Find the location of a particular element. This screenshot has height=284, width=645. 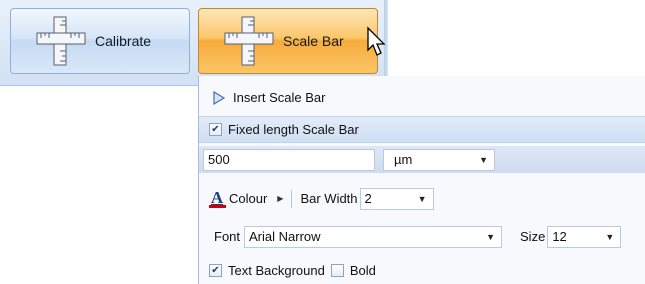

play-arrow-icon is located at coordinates (219, 97).